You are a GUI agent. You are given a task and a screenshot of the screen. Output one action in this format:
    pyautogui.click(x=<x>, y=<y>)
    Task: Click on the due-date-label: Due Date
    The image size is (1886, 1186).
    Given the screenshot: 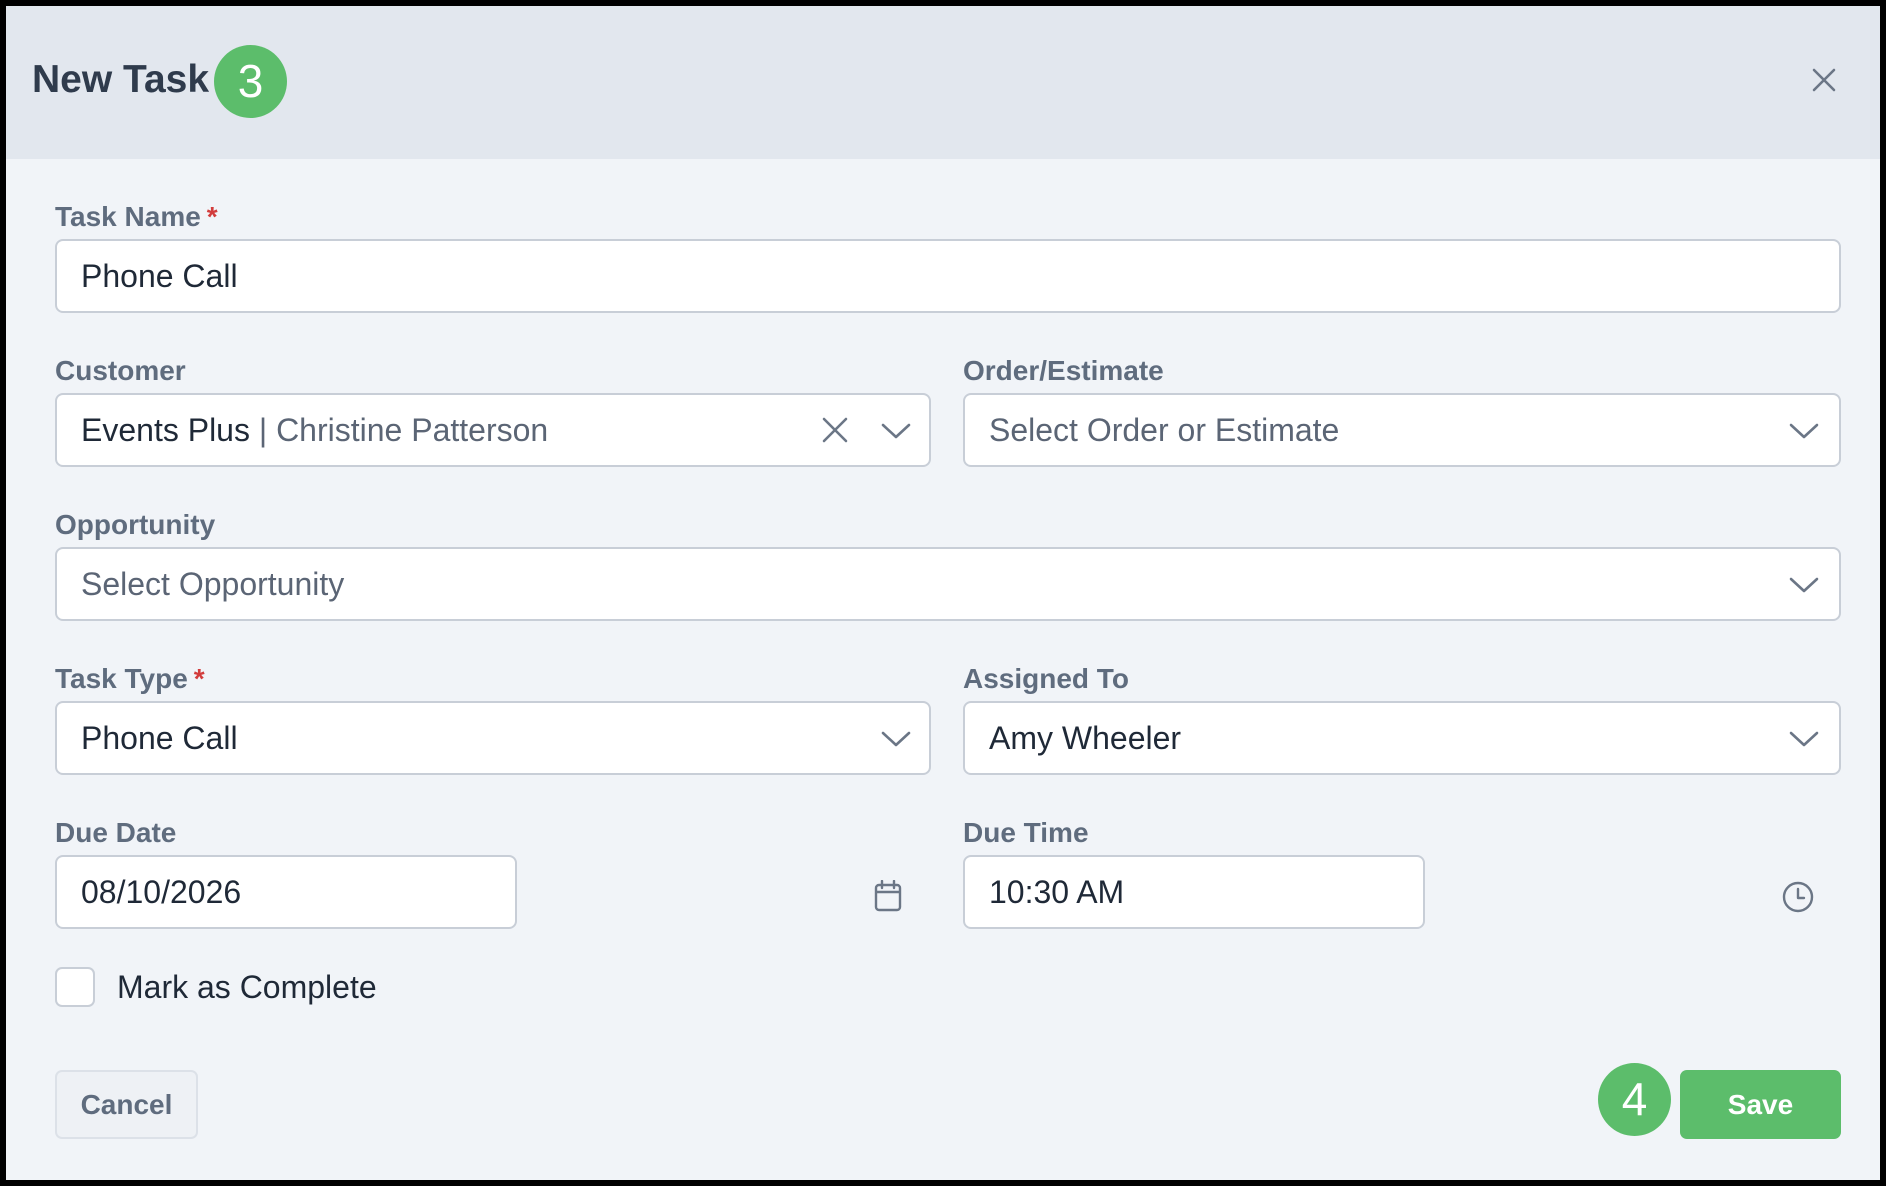 What is the action you would take?
    pyautogui.click(x=116, y=832)
    